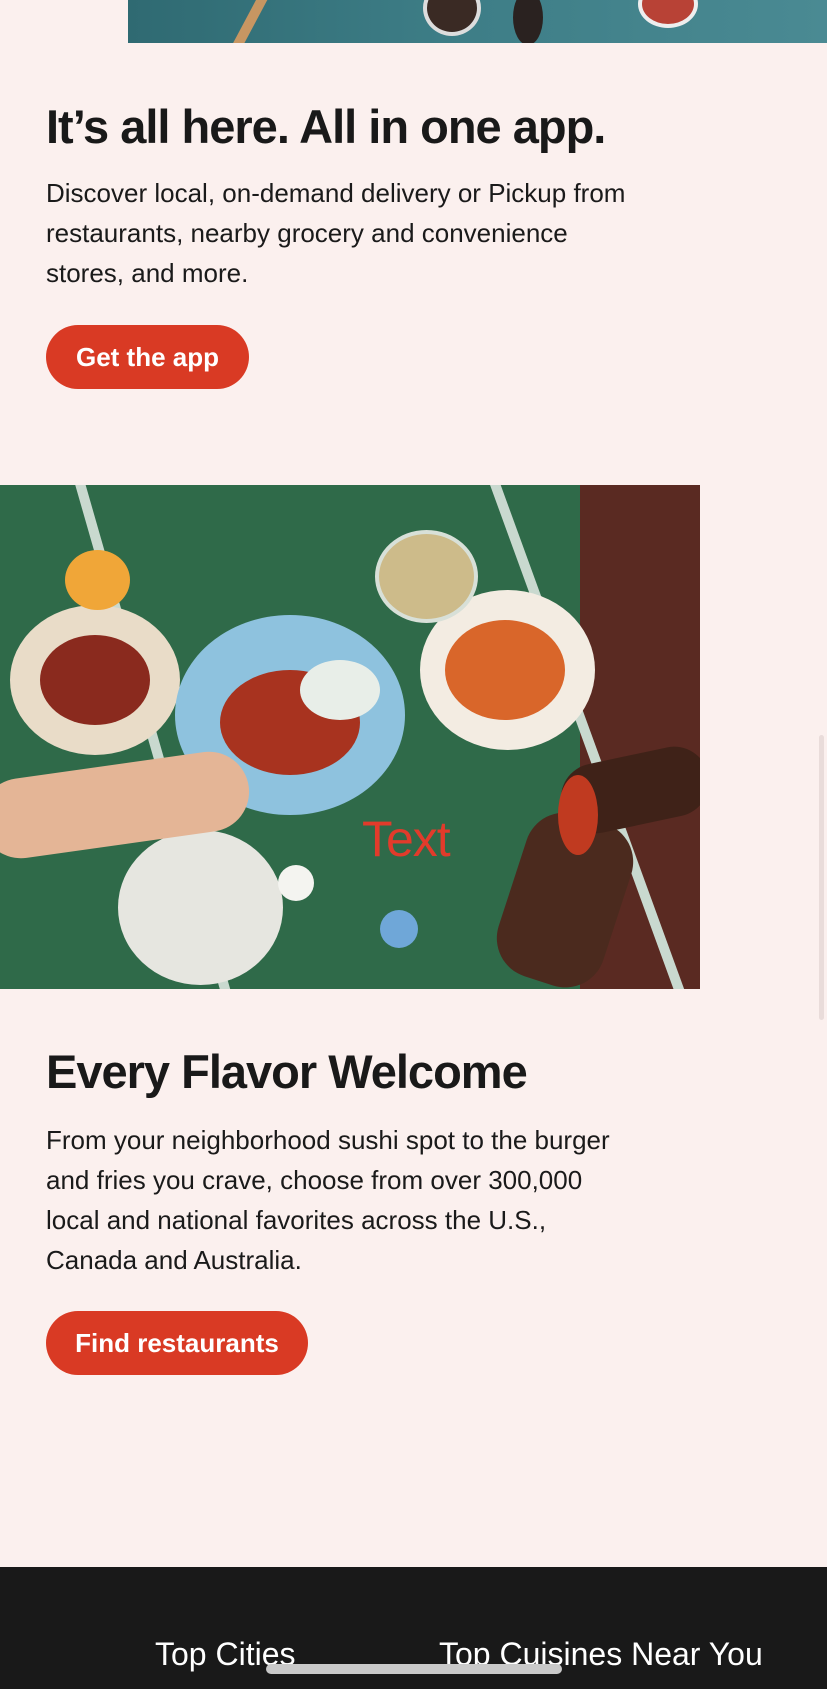 The width and height of the screenshot is (827, 1689). Describe the element at coordinates (287, 1071) in the screenshot. I see `flavor-section-title: Every Flavor Welcome` at that location.